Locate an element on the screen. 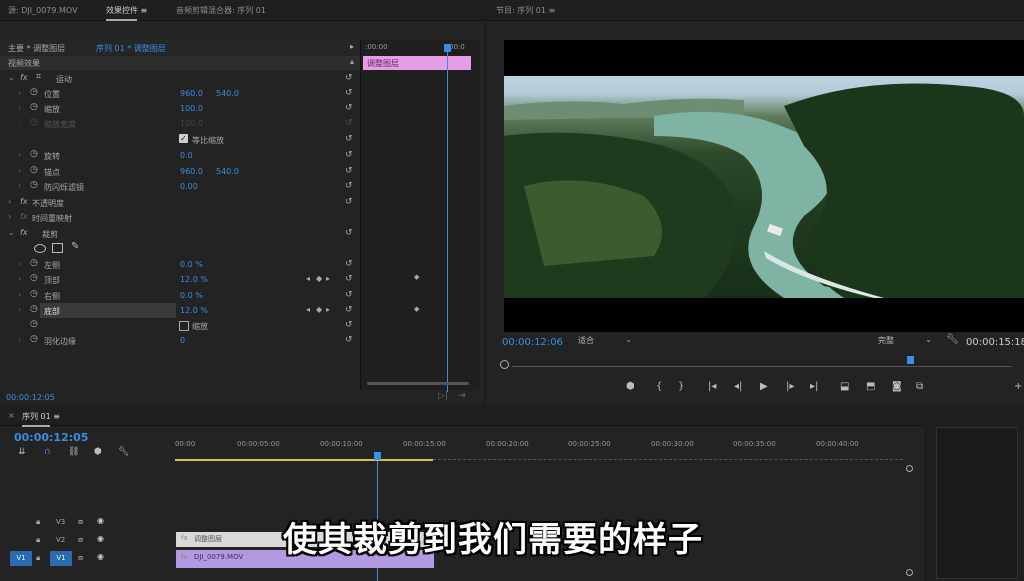 The image size is (1024, 581). scrub-start-handle is located at coordinates (504, 364).